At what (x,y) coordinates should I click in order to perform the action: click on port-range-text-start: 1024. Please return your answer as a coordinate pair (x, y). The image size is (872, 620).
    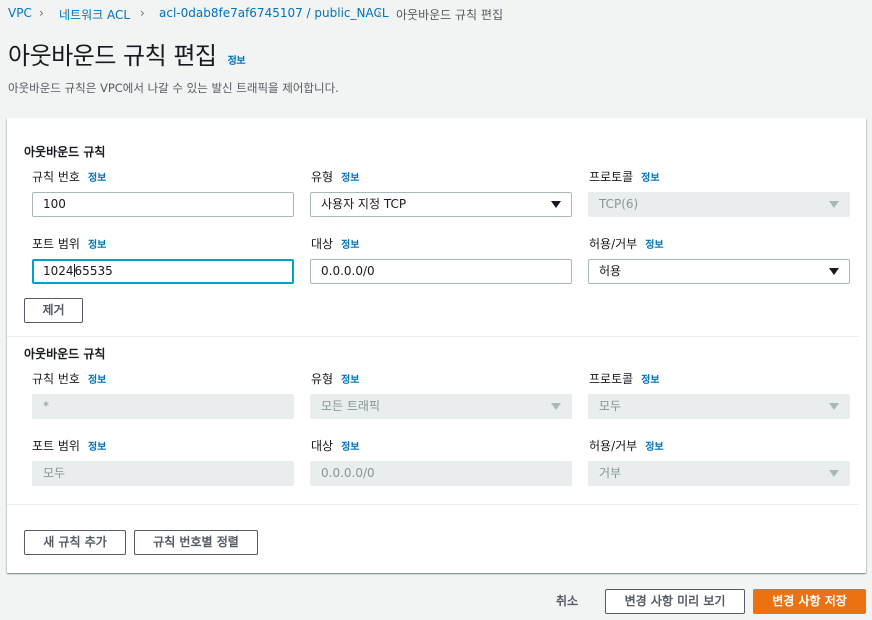
    Looking at the image, I should click on (58, 271).